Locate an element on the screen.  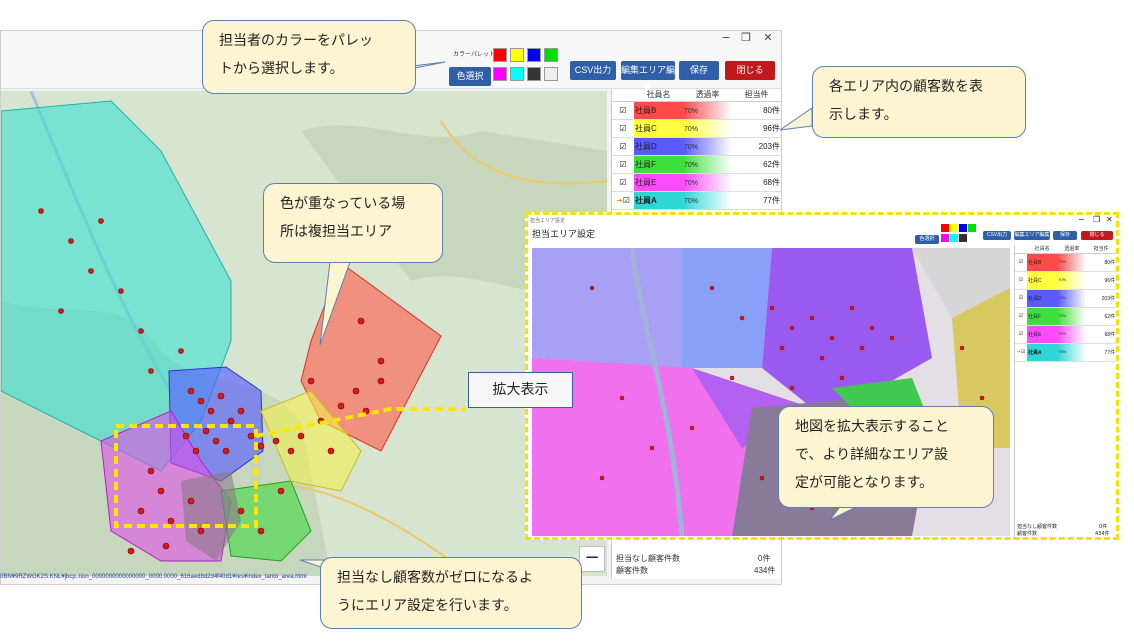
callout-unassigned: 担当なし顧客数がゼロになるよ うにエリア設定を行います。 is located at coordinates (451, 593).